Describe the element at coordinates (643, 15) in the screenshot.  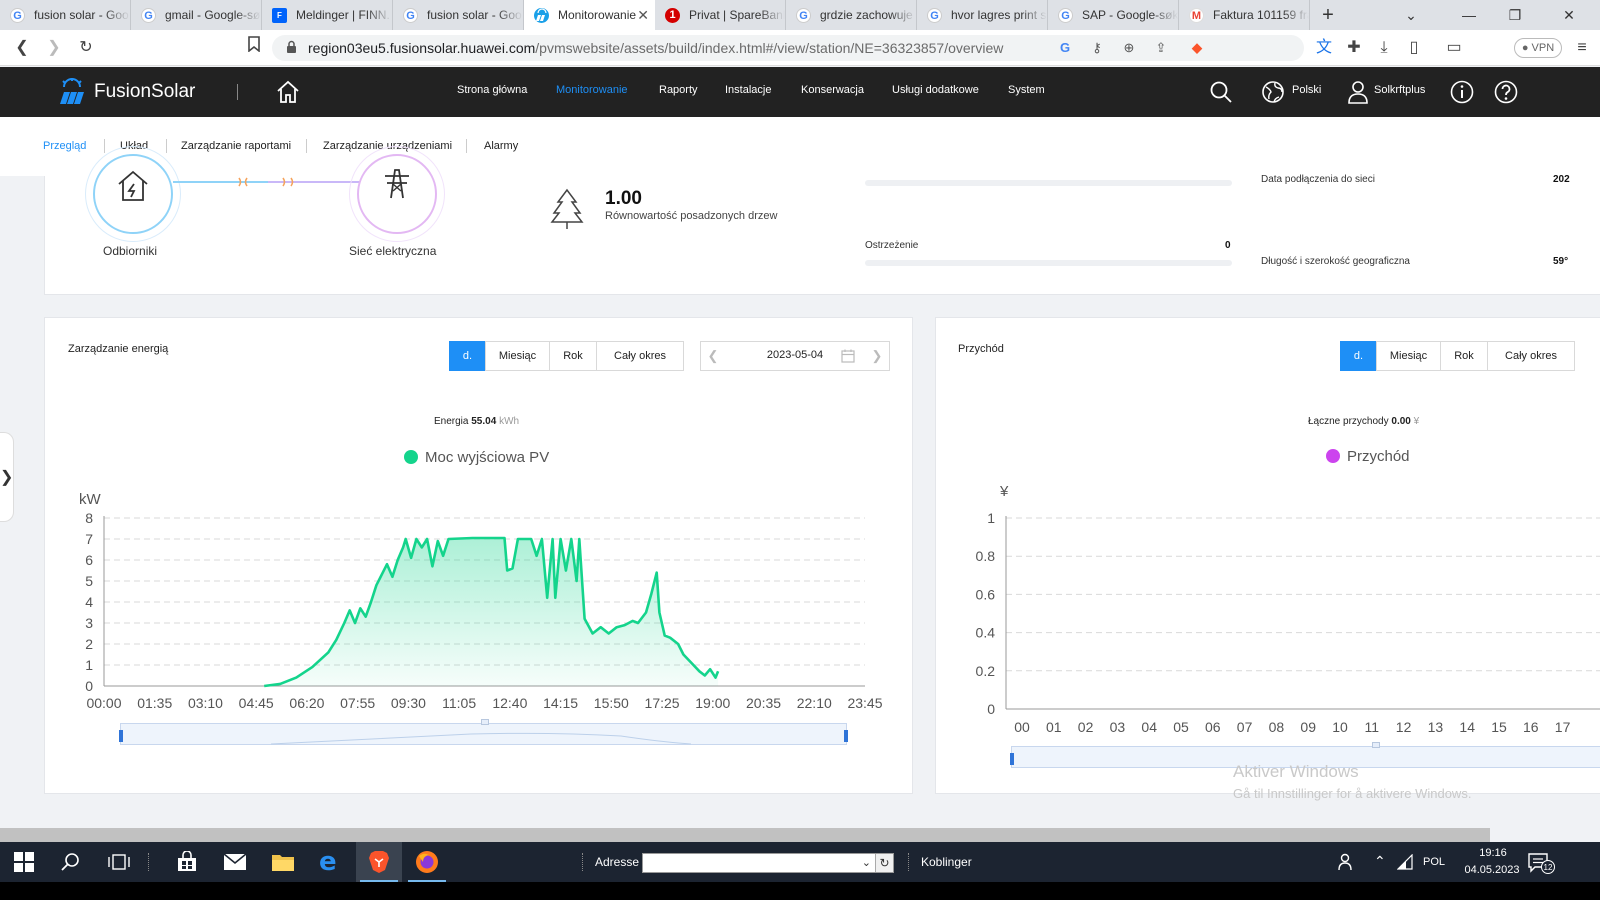
I see `close-tab-icon: ✕` at that location.